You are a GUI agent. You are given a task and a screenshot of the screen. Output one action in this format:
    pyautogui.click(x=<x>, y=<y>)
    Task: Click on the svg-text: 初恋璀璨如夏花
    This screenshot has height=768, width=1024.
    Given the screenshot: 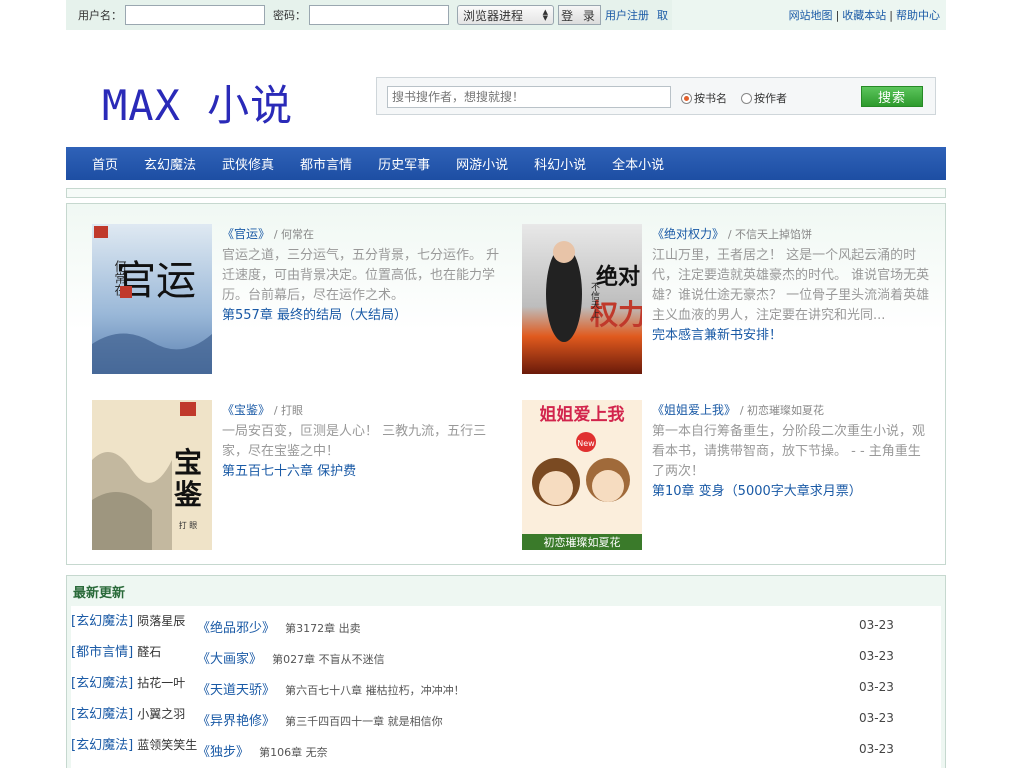 What is the action you would take?
    pyautogui.click(x=582, y=542)
    